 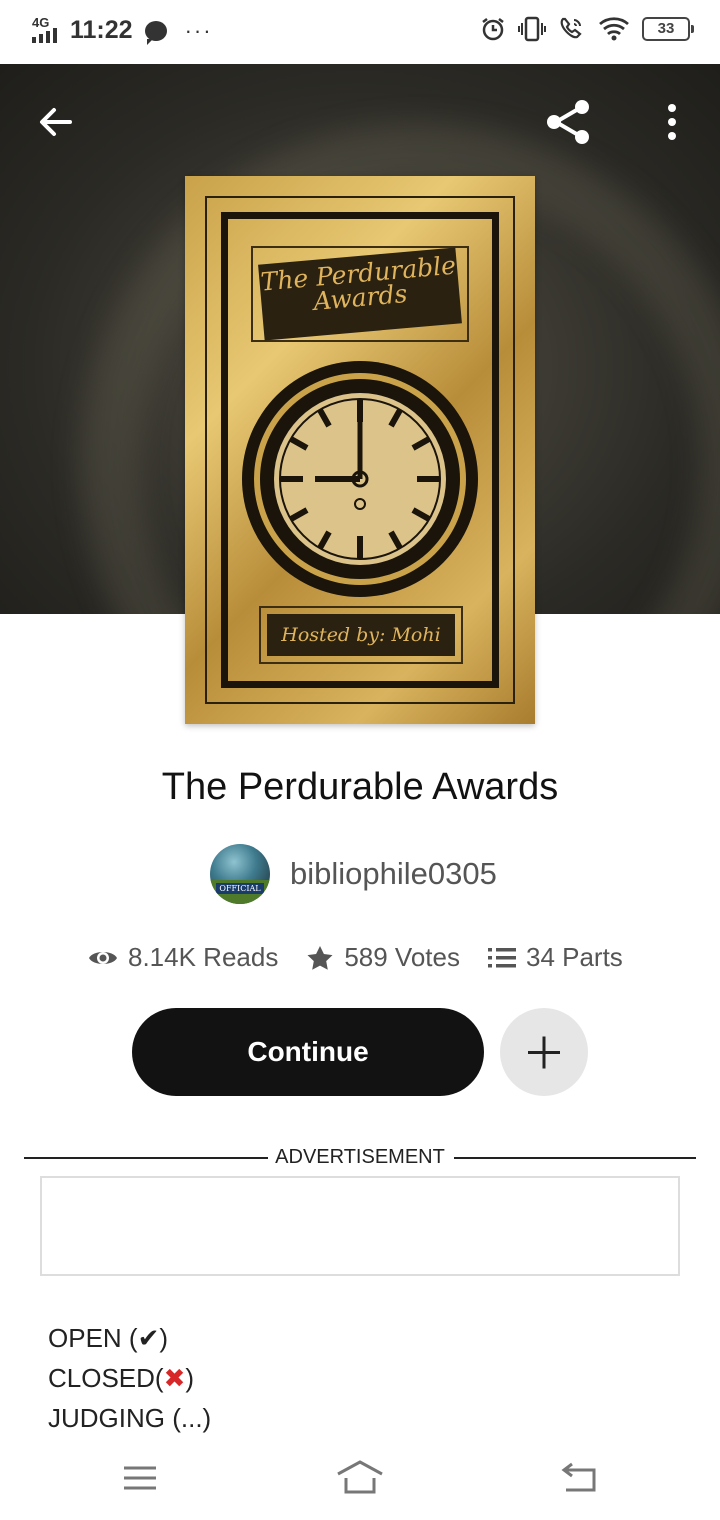 I want to click on parts-count: 34 Parts, so click(x=574, y=957).